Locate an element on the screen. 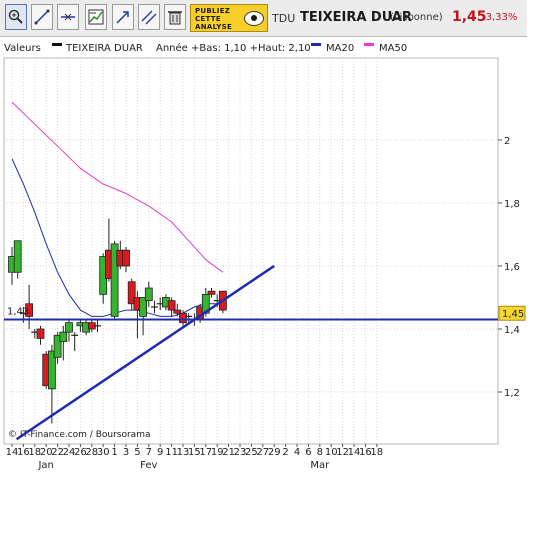  x-tick-label: 30 is located at coordinates (103, 452).